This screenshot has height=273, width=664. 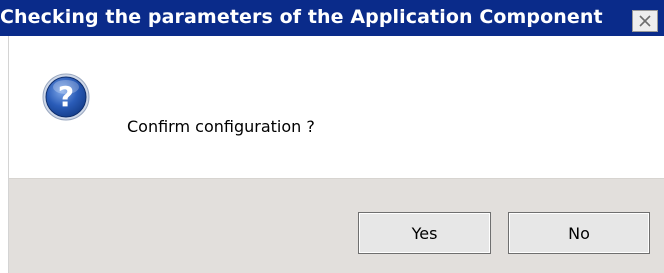 What do you see at coordinates (4, 154) in the screenshot?
I see `window-frame-left` at bounding box center [4, 154].